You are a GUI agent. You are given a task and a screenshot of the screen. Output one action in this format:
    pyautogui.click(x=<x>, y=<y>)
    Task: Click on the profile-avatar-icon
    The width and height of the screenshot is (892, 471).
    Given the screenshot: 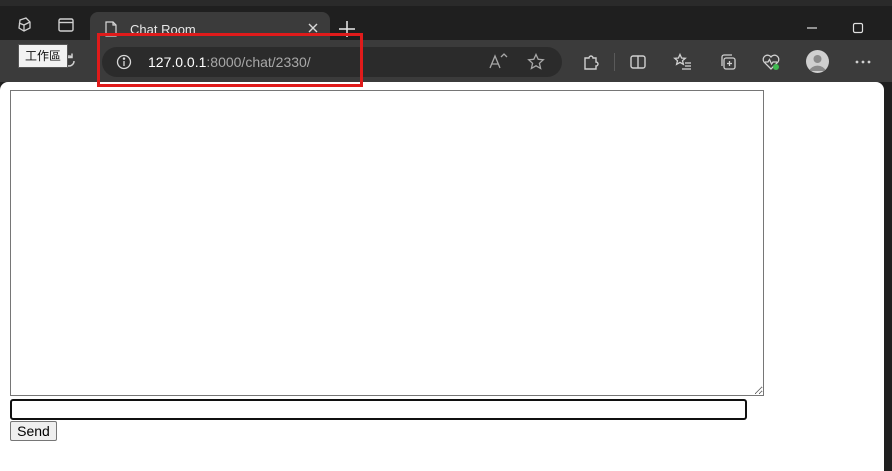 What is the action you would take?
    pyautogui.click(x=817, y=61)
    